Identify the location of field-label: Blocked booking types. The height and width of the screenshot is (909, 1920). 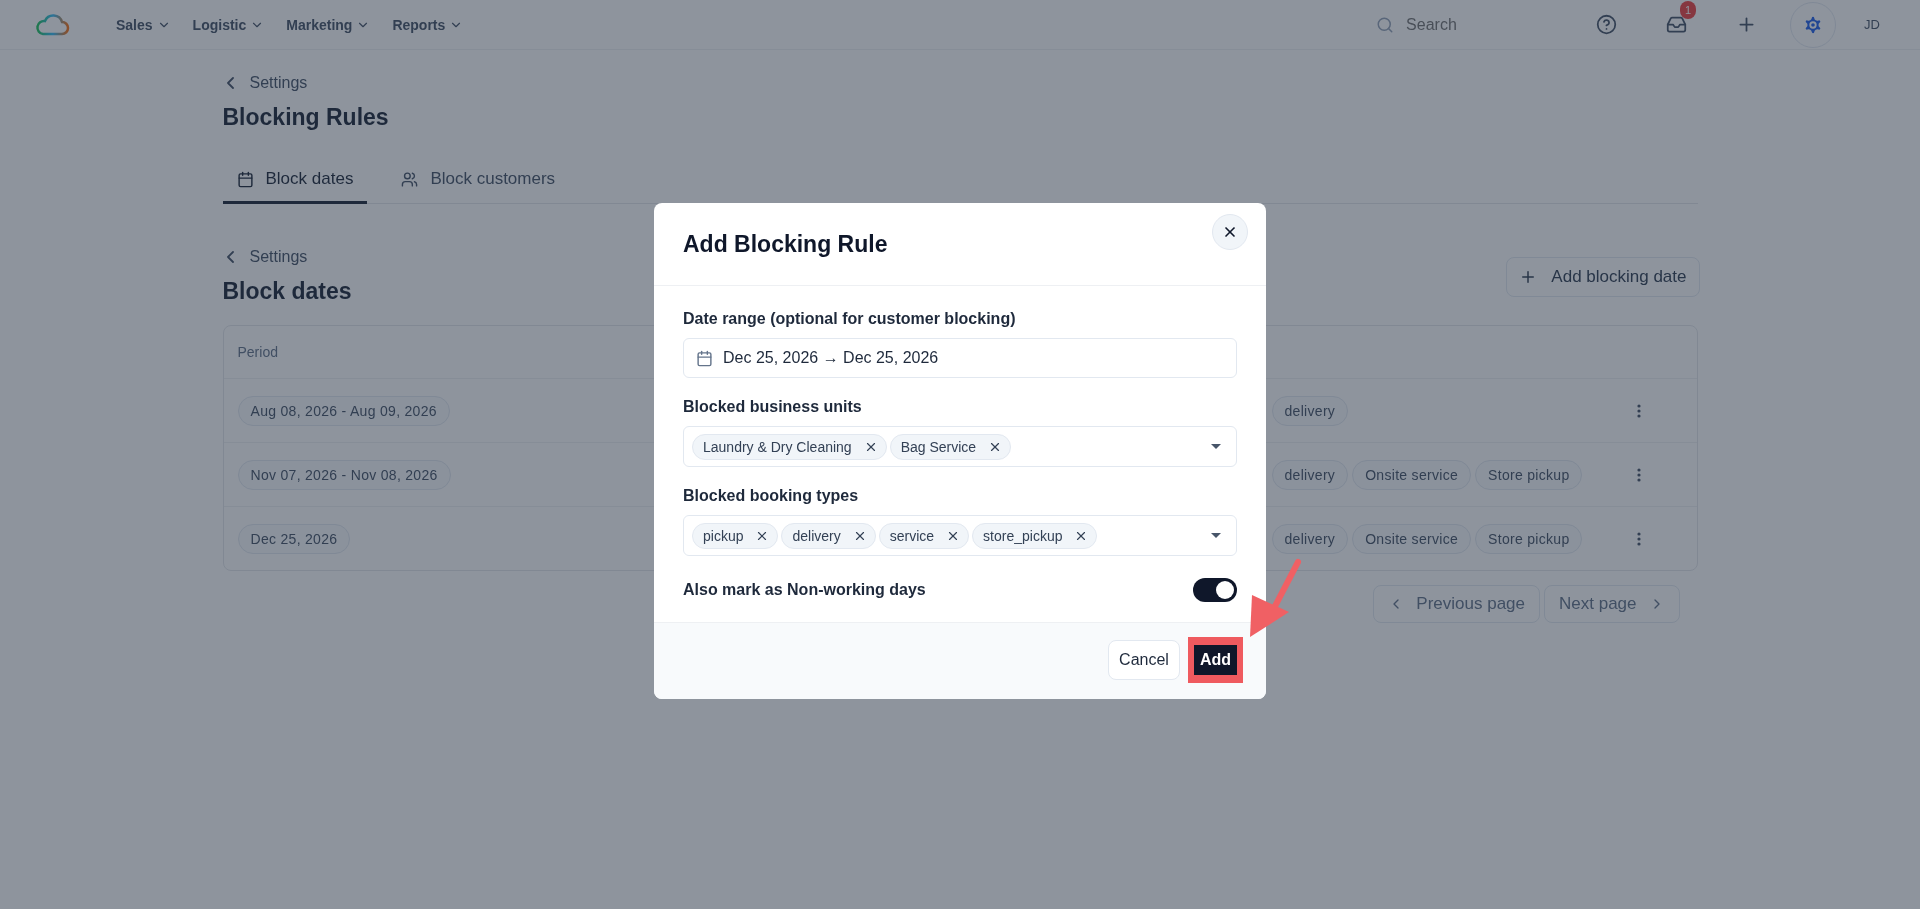
(771, 496).